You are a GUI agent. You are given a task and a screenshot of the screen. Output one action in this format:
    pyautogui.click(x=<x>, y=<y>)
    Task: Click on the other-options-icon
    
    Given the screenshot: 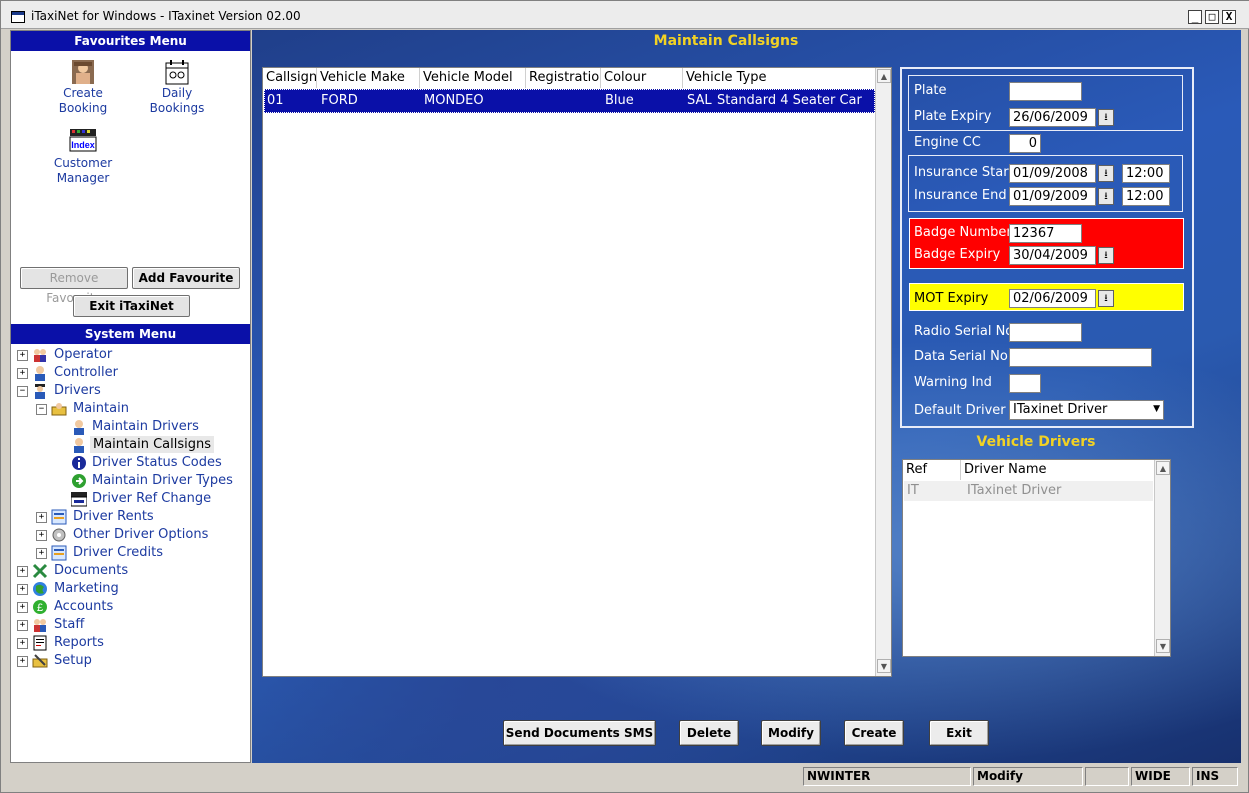 What is the action you would take?
    pyautogui.click(x=59, y=535)
    